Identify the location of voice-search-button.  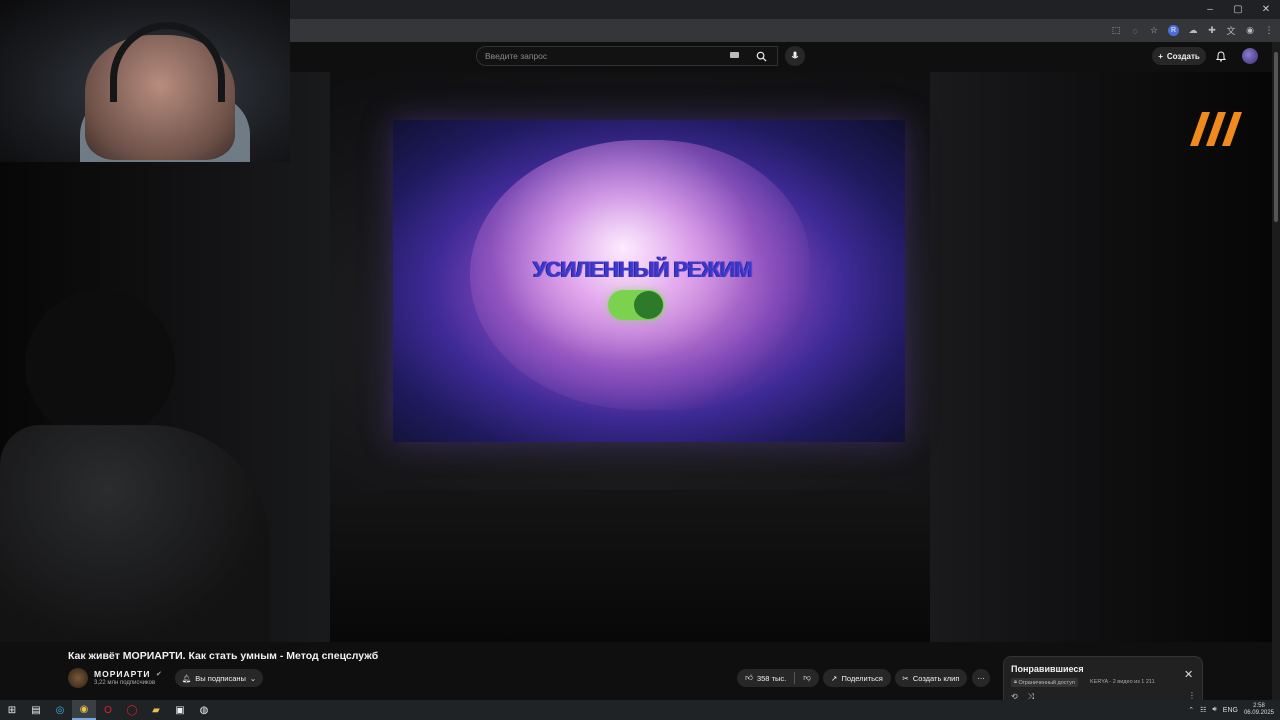
(795, 56).